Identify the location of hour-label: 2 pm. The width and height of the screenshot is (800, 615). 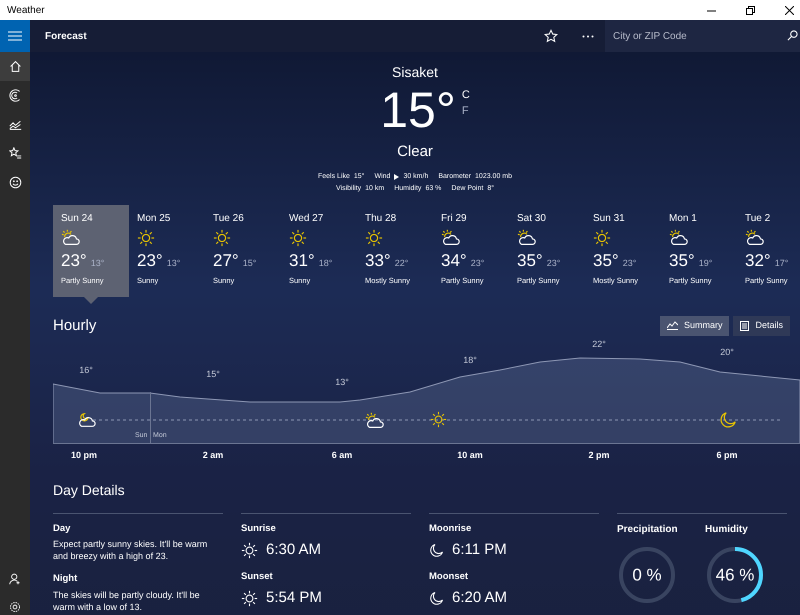
(599, 455).